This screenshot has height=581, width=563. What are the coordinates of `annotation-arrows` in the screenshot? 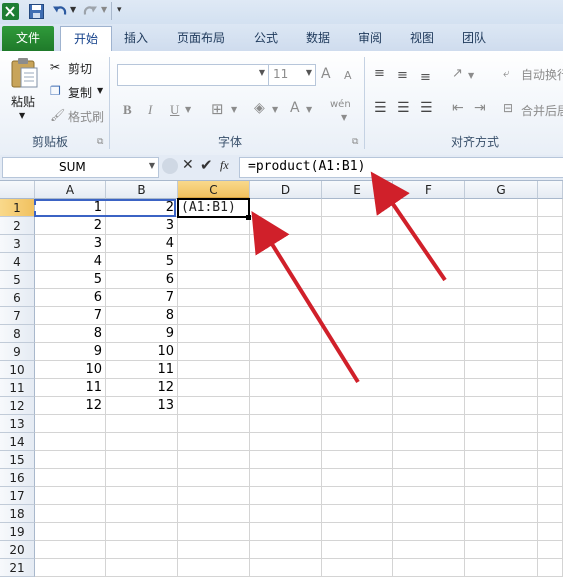 It's located at (349, 277).